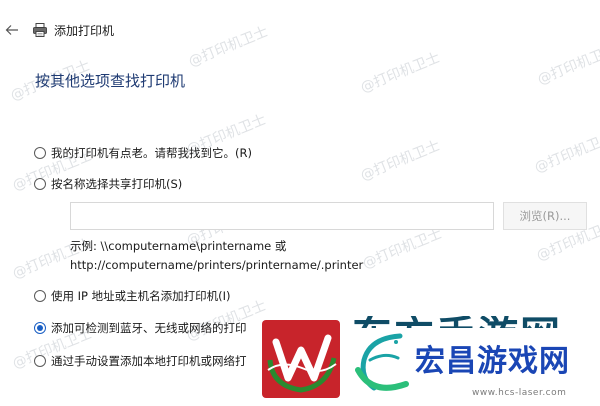 This screenshot has width=600, height=406. Describe the element at coordinates (40, 184) in the screenshot. I see `radio-shared-printer` at that location.